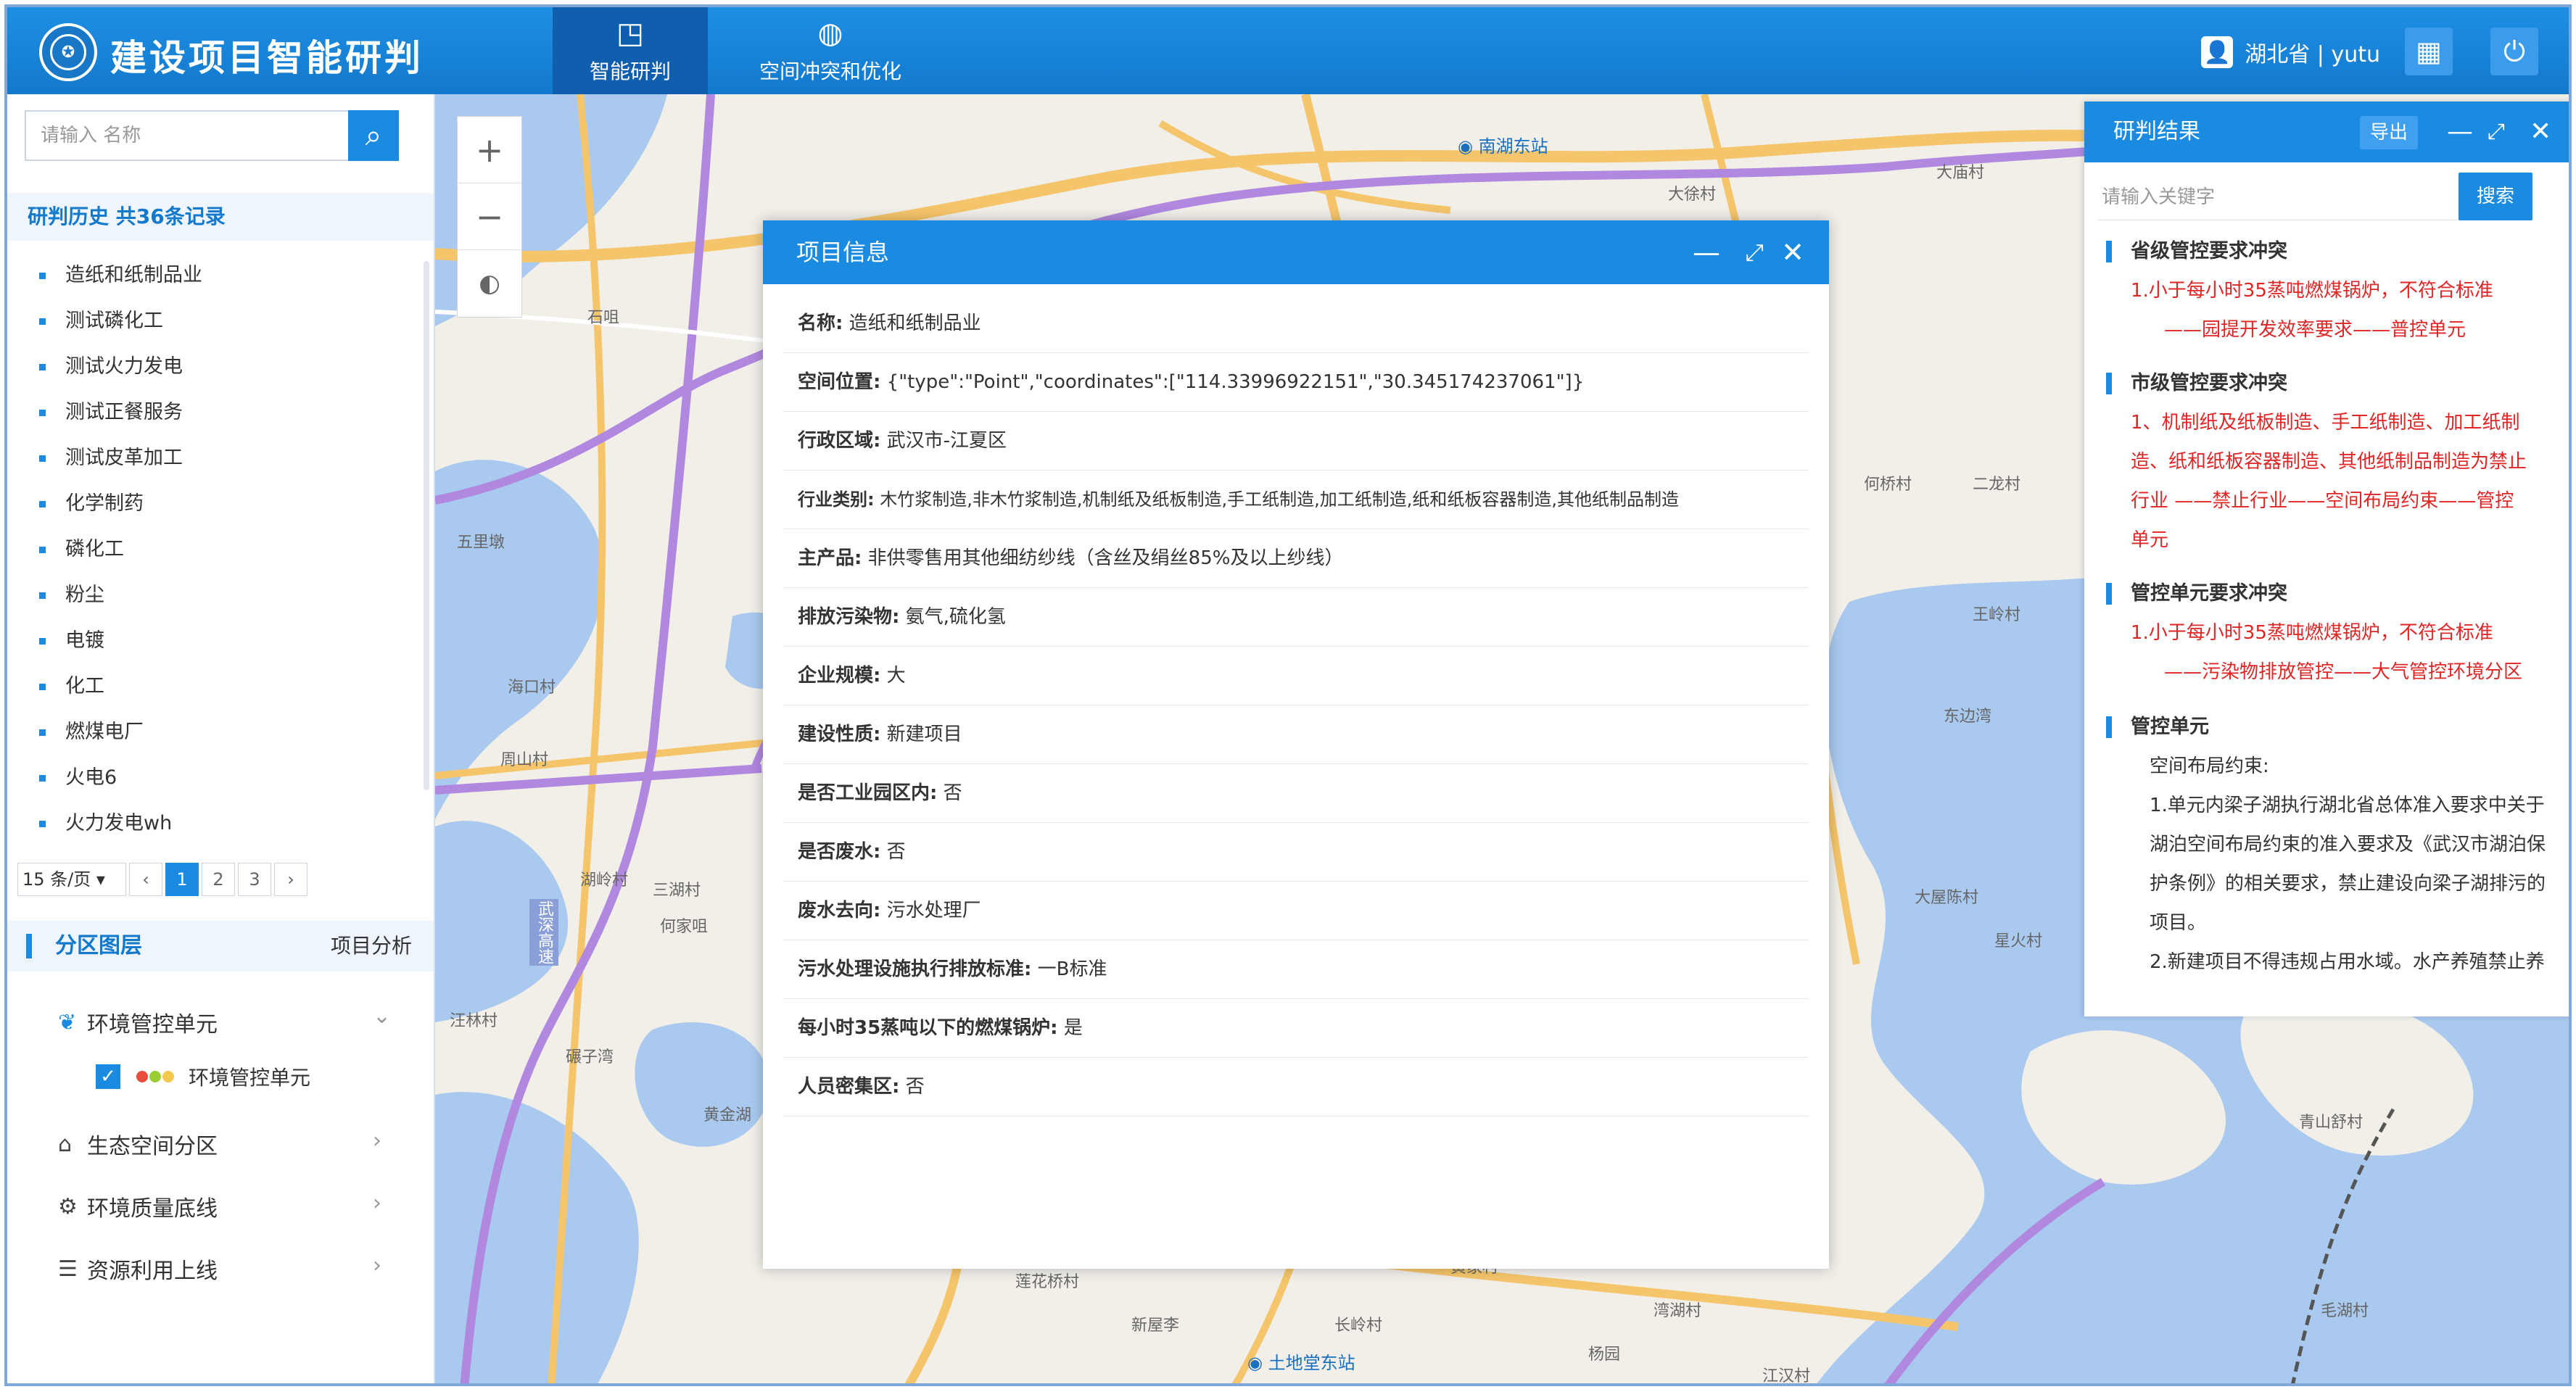 This screenshot has width=2576, height=1392. I want to click on info-key: 排放污染物:, so click(849, 617).